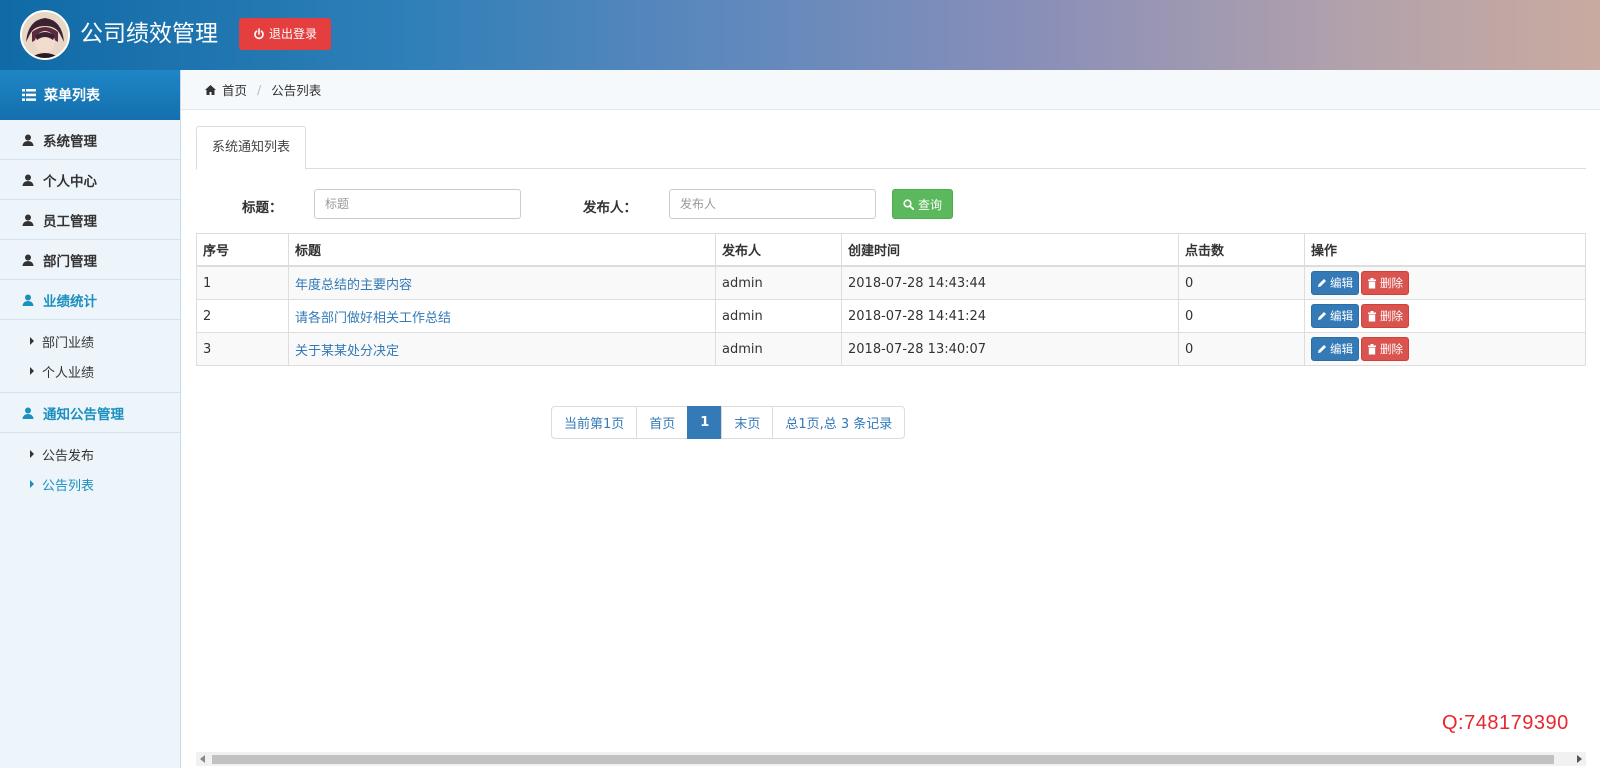 The height and width of the screenshot is (768, 1600). Describe the element at coordinates (68, 456) in the screenshot. I see `sidebar-subitem-label: 公告发布` at that location.